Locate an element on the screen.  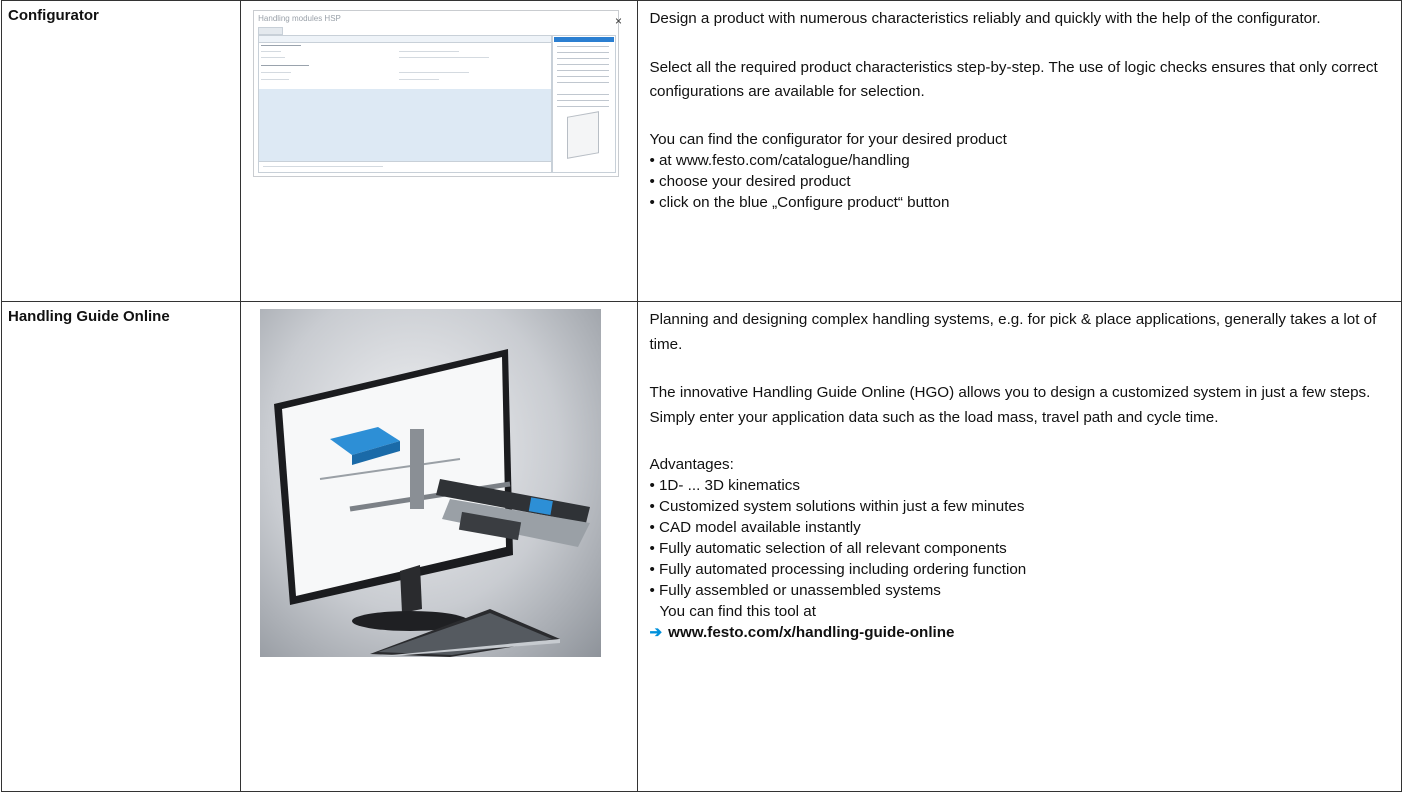
screenshot-main-panel is located at coordinates (405, 104).